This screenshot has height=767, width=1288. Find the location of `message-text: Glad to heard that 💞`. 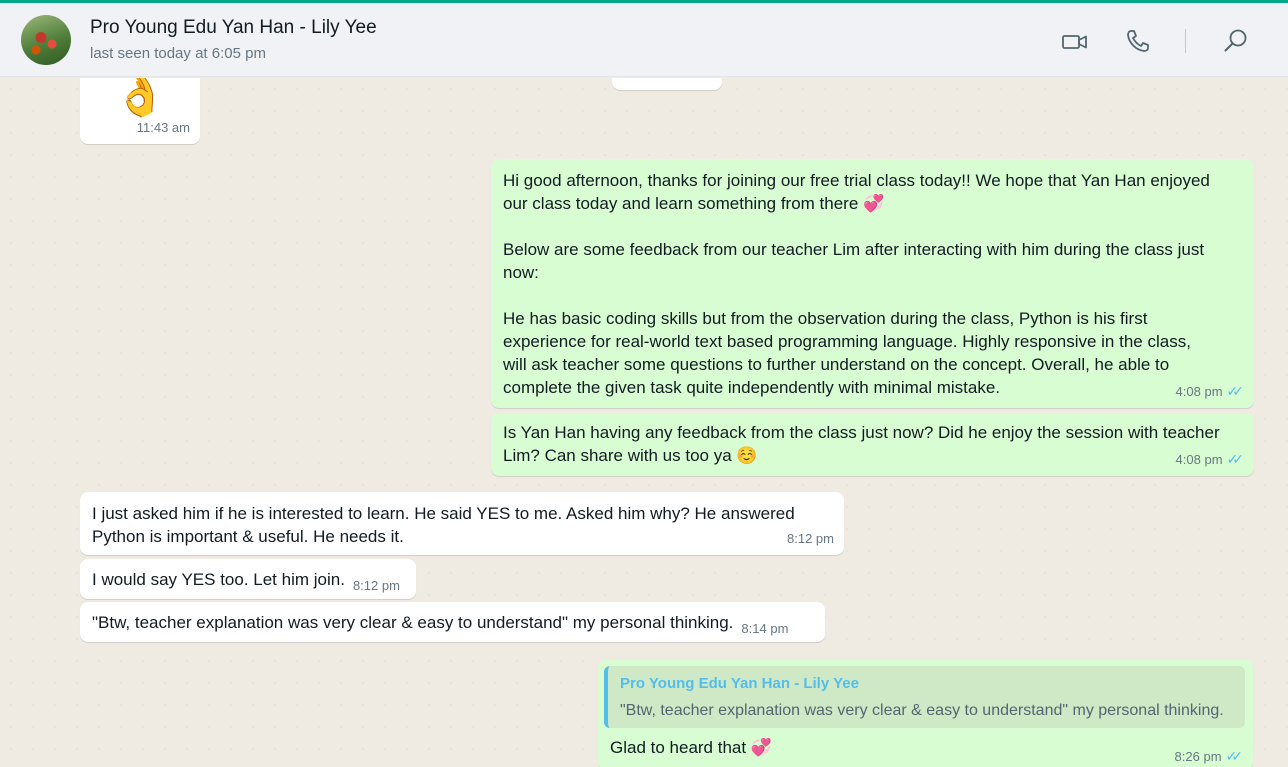

message-text: Glad to heard that 💞 is located at coordinates (691, 747).